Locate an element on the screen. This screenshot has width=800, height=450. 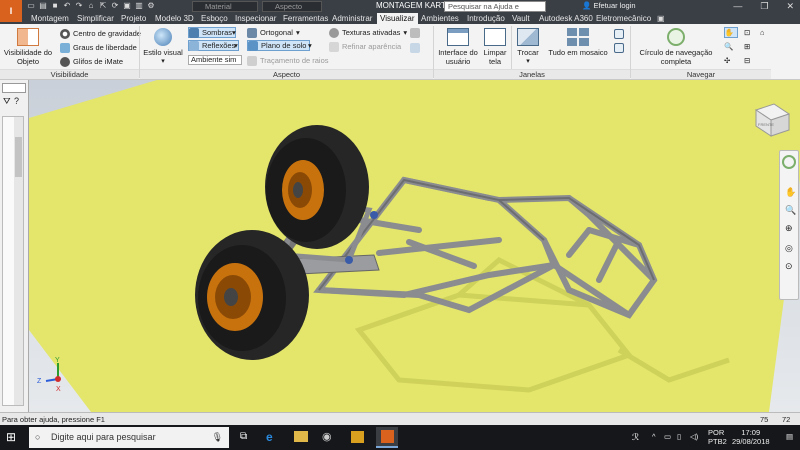
zoom-all-button: ⊞ is located at coordinates (747, 46).